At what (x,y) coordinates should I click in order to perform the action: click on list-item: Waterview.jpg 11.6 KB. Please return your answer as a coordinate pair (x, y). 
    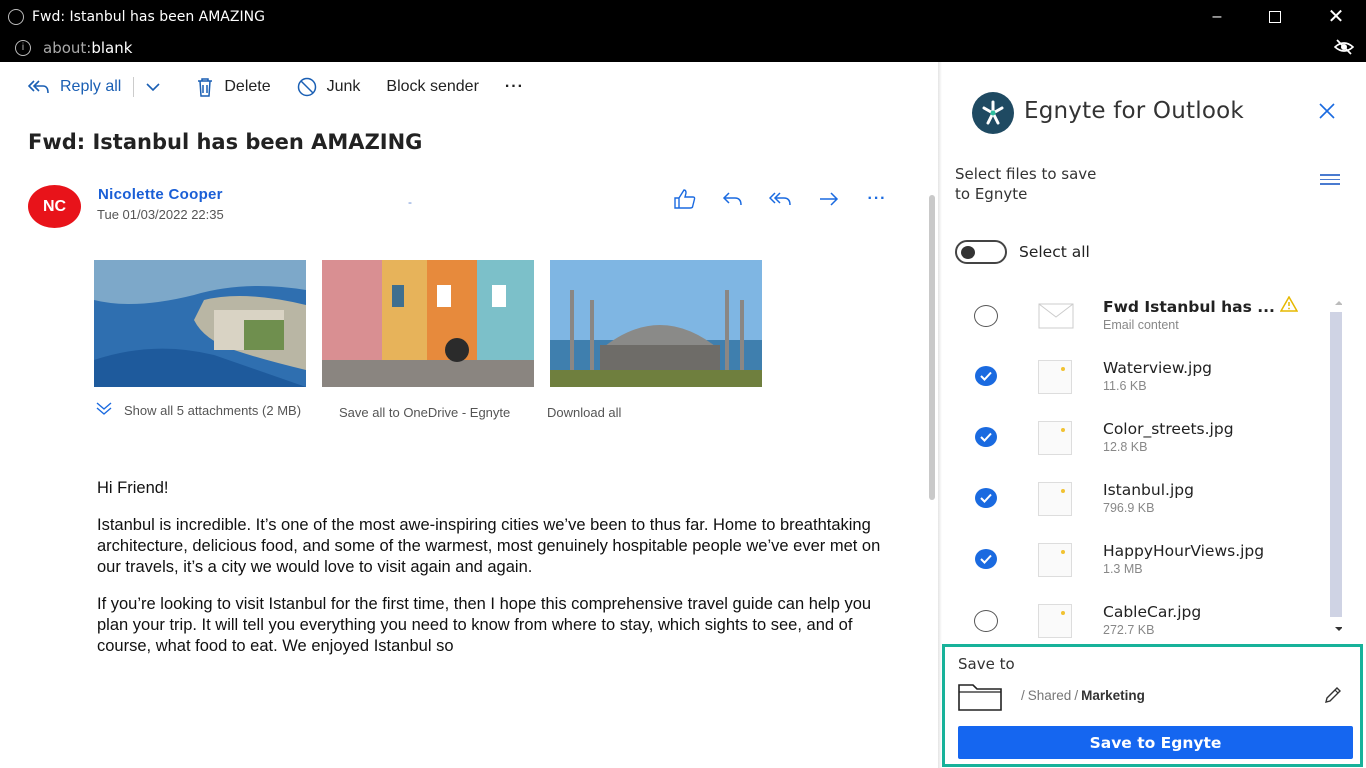
    Looking at the image, I should click on (1137, 381).